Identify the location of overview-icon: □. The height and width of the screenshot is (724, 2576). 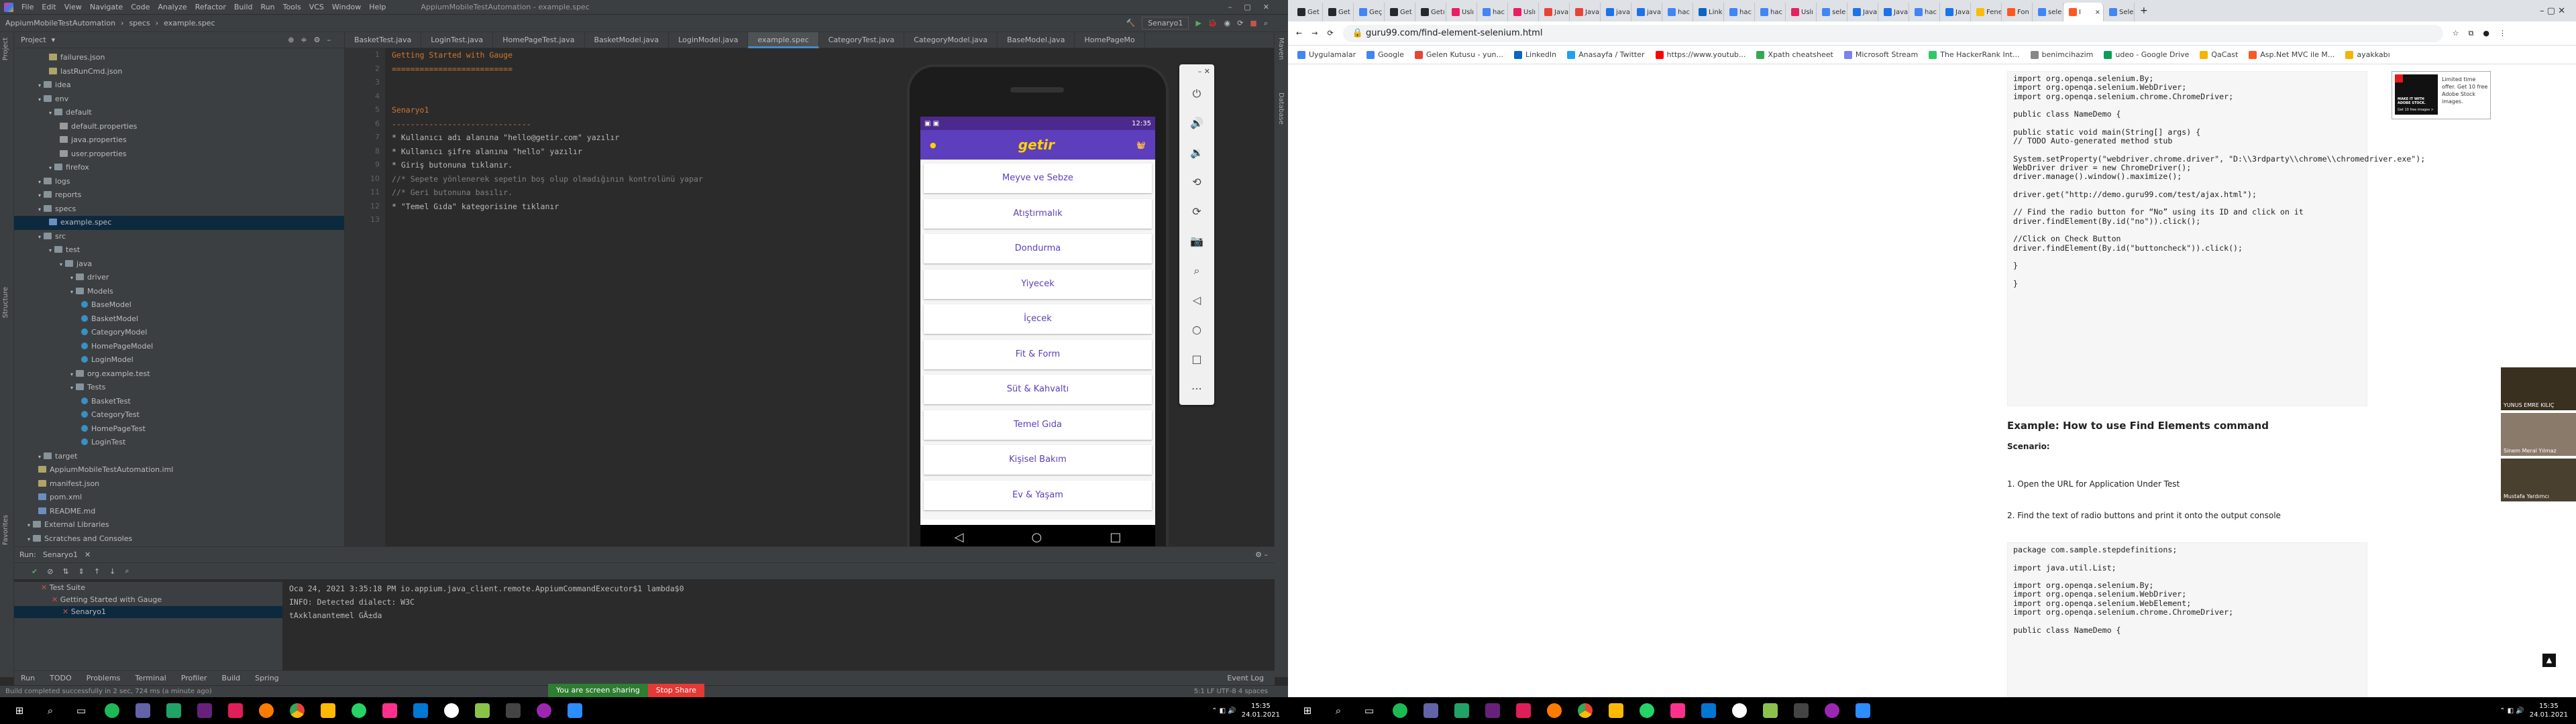
(1196, 359).